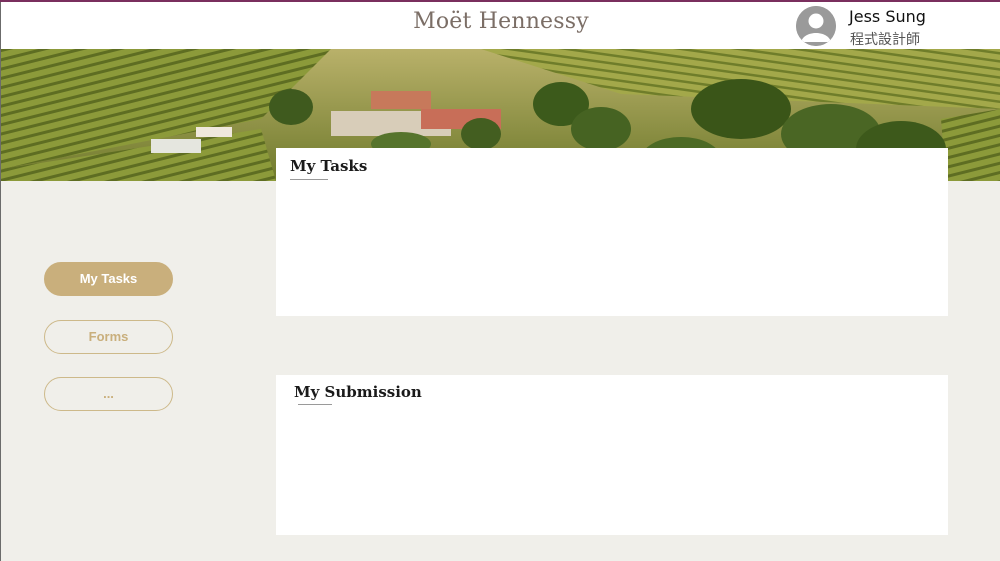 This screenshot has height=561, width=1000. Describe the element at coordinates (500, 25) in the screenshot. I see `app-header: Moët Hennessy Jess Sung 程式設計師` at that location.